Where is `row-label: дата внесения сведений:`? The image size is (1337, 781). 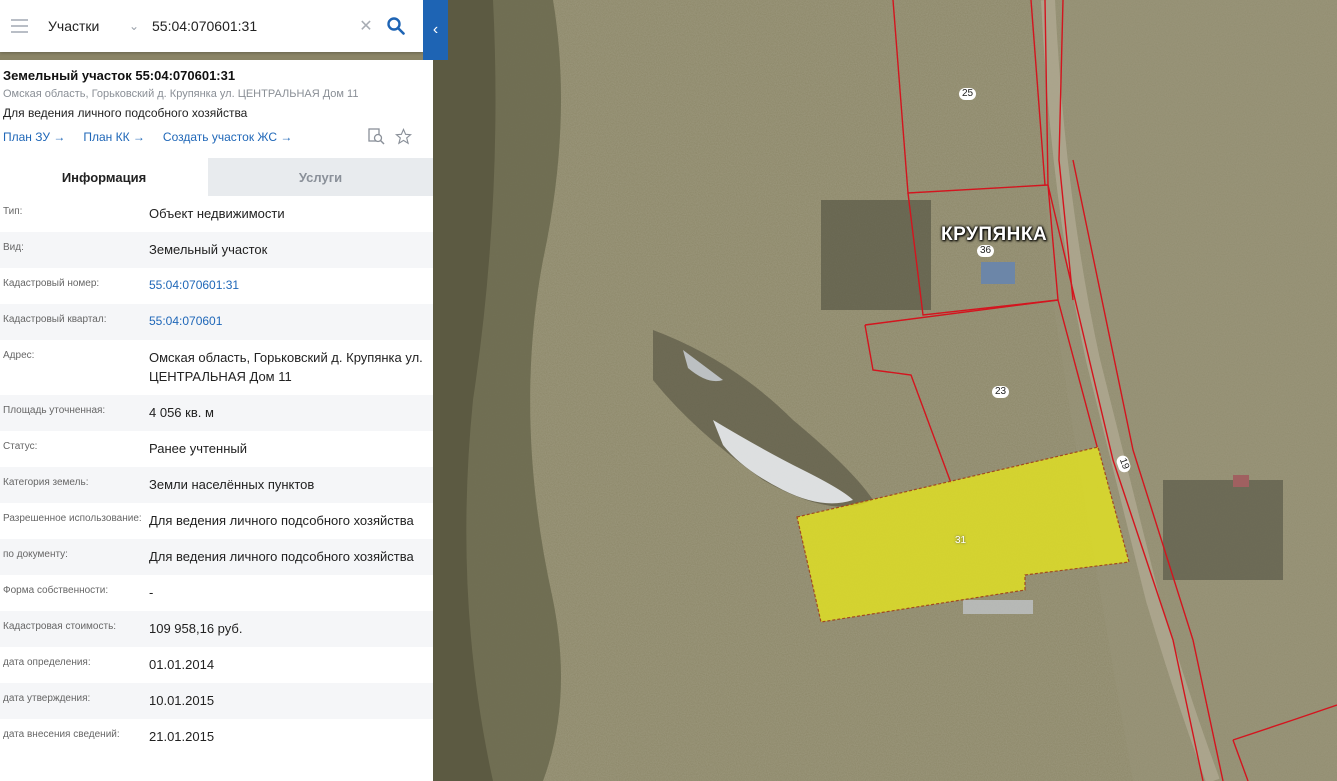
row-label: дата внесения сведений: is located at coordinates (61, 734).